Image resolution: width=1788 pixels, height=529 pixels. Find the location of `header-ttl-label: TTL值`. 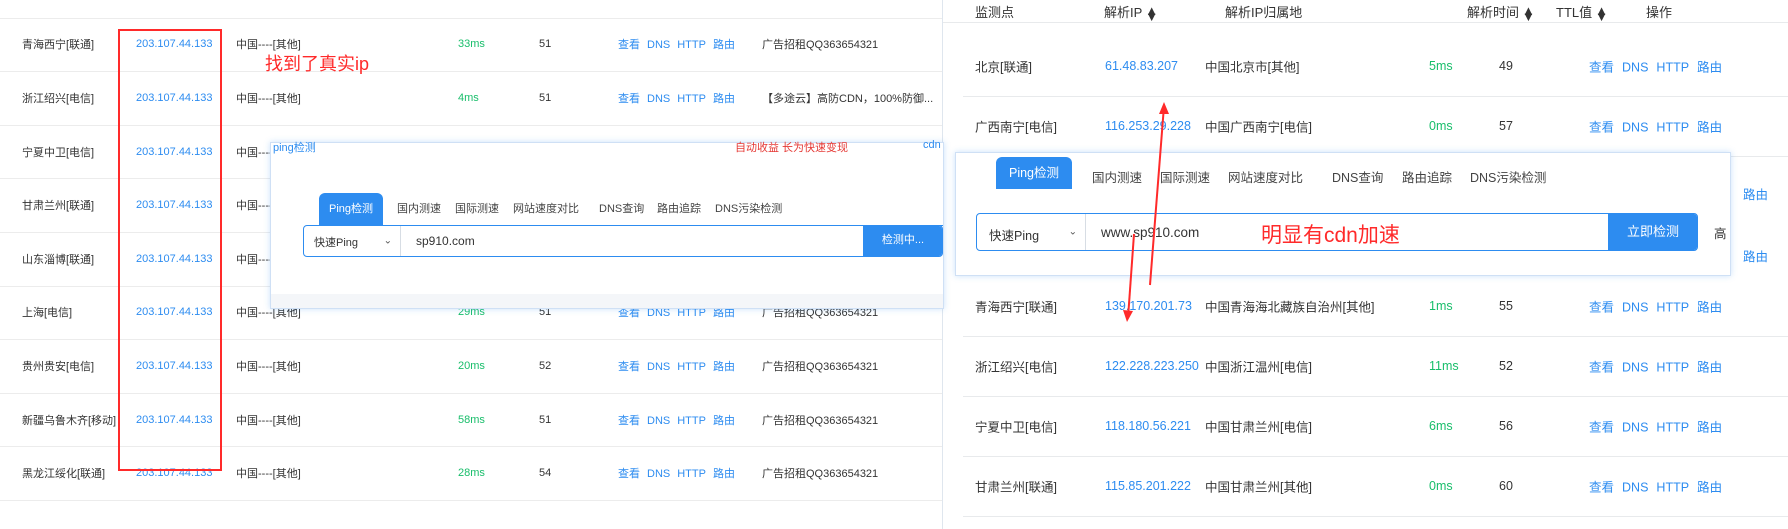

header-ttl-label: TTL值 is located at coordinates (1574, 12).